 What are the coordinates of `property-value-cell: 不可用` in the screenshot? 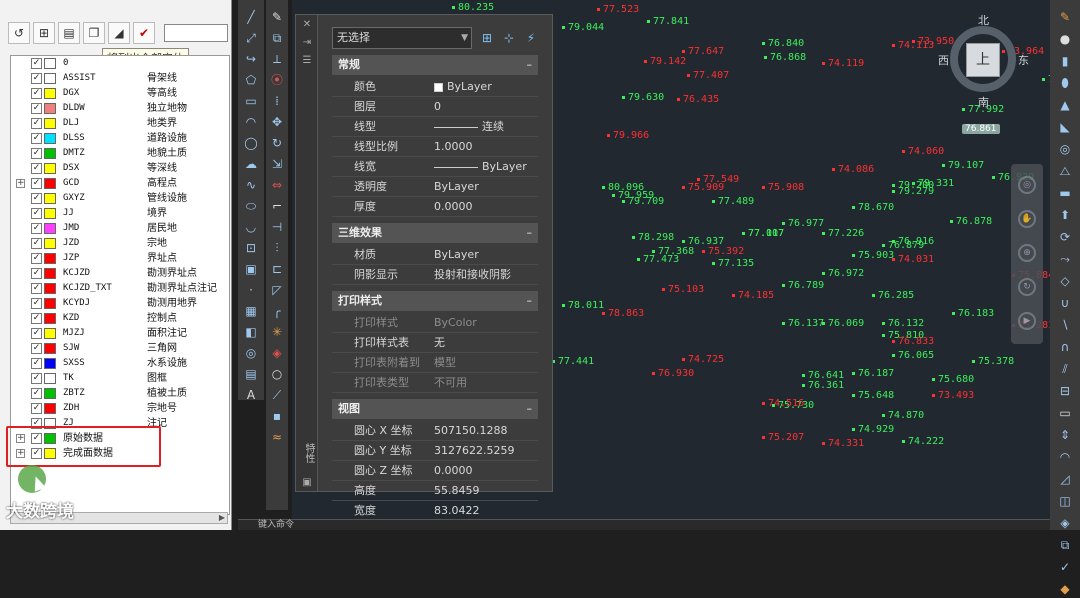 It's located at (450, 383).